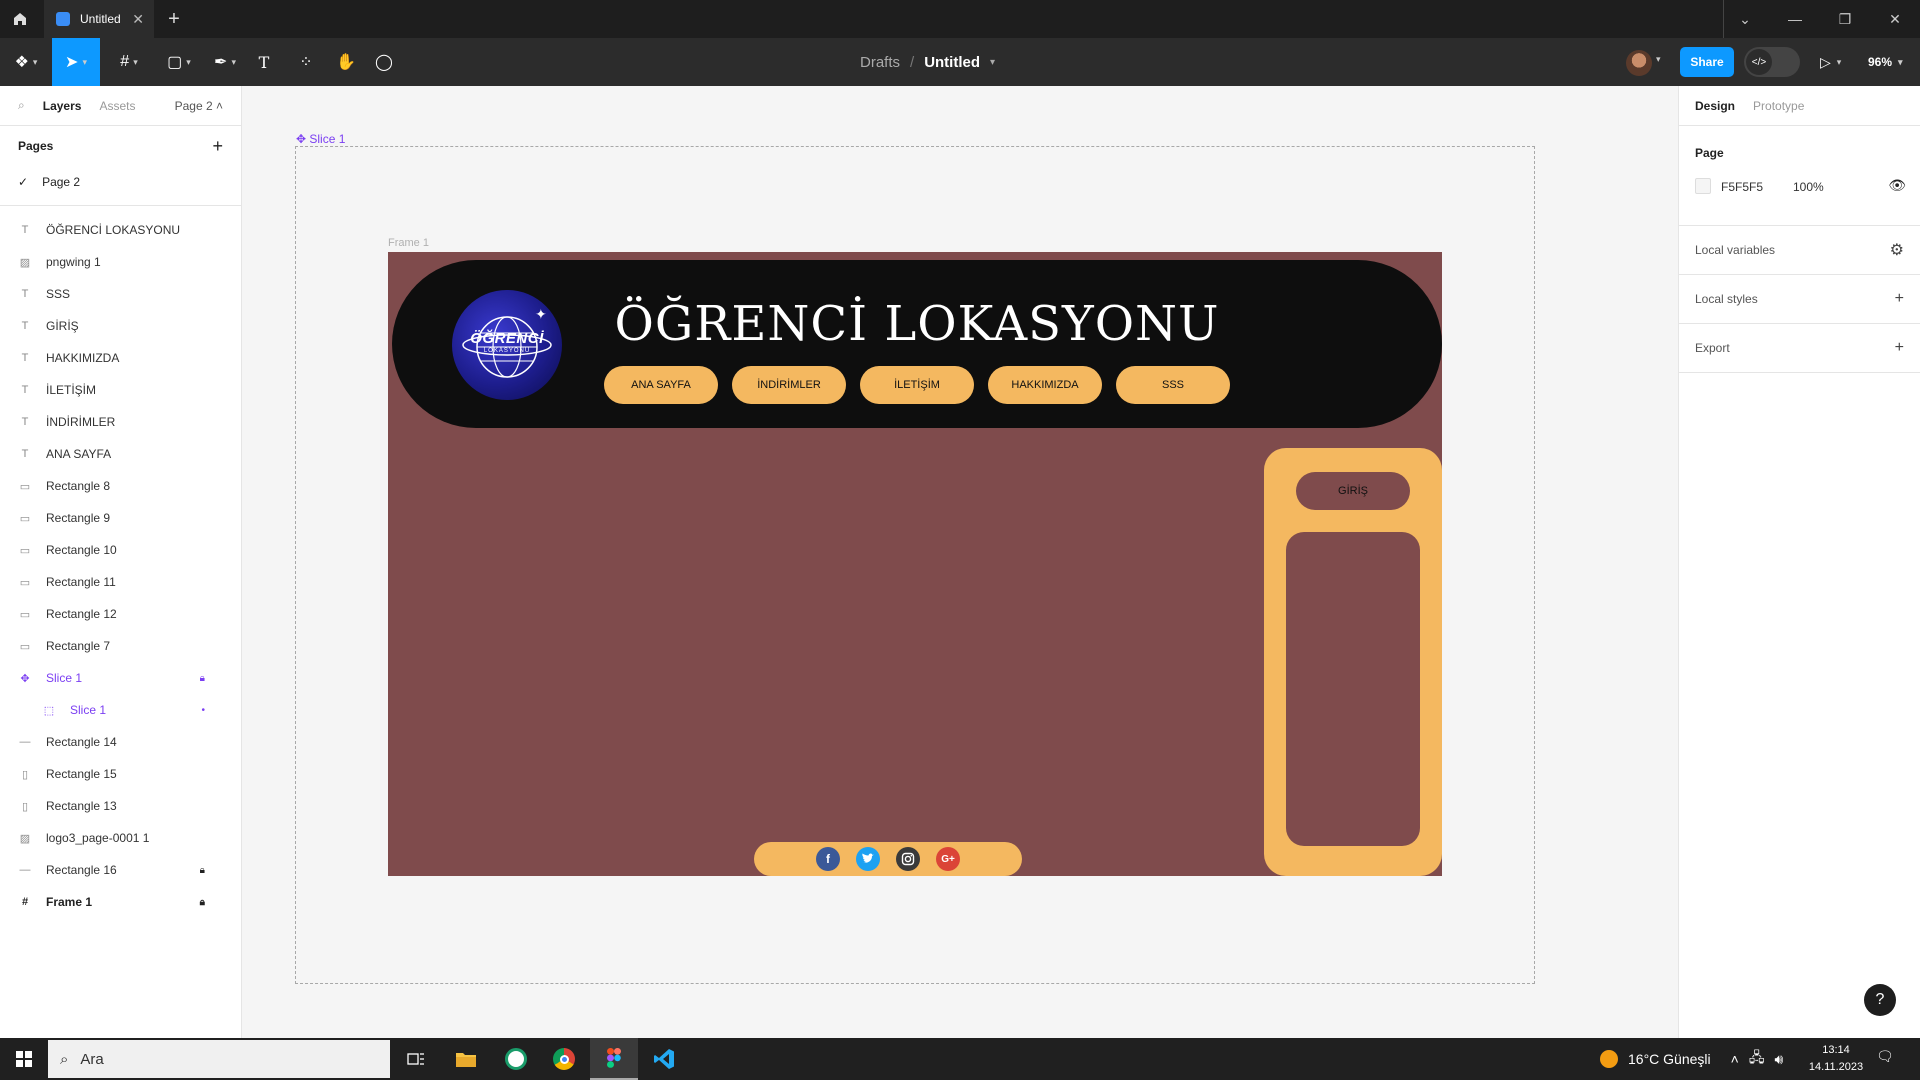 The image size is (1920, 1080). I want to click on resources-button: ⁘, so click(306, 62).